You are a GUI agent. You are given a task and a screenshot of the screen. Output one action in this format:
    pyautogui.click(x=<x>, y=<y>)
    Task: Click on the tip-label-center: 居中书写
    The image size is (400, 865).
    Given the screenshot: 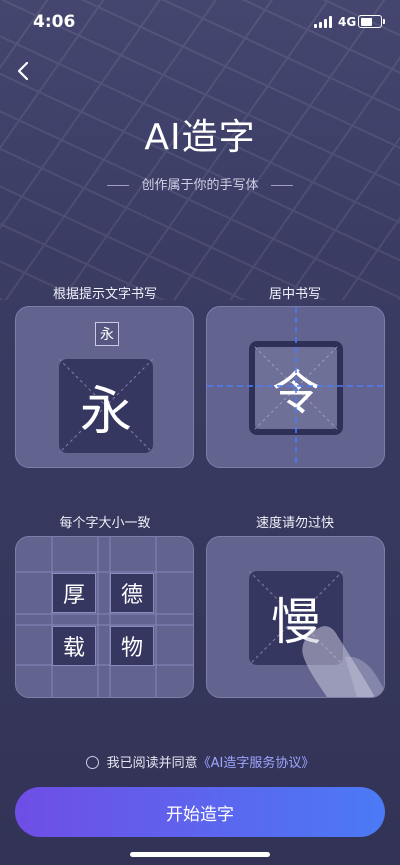 What is the action you would take?
    pyautogui.click(x=294, y=294)
    